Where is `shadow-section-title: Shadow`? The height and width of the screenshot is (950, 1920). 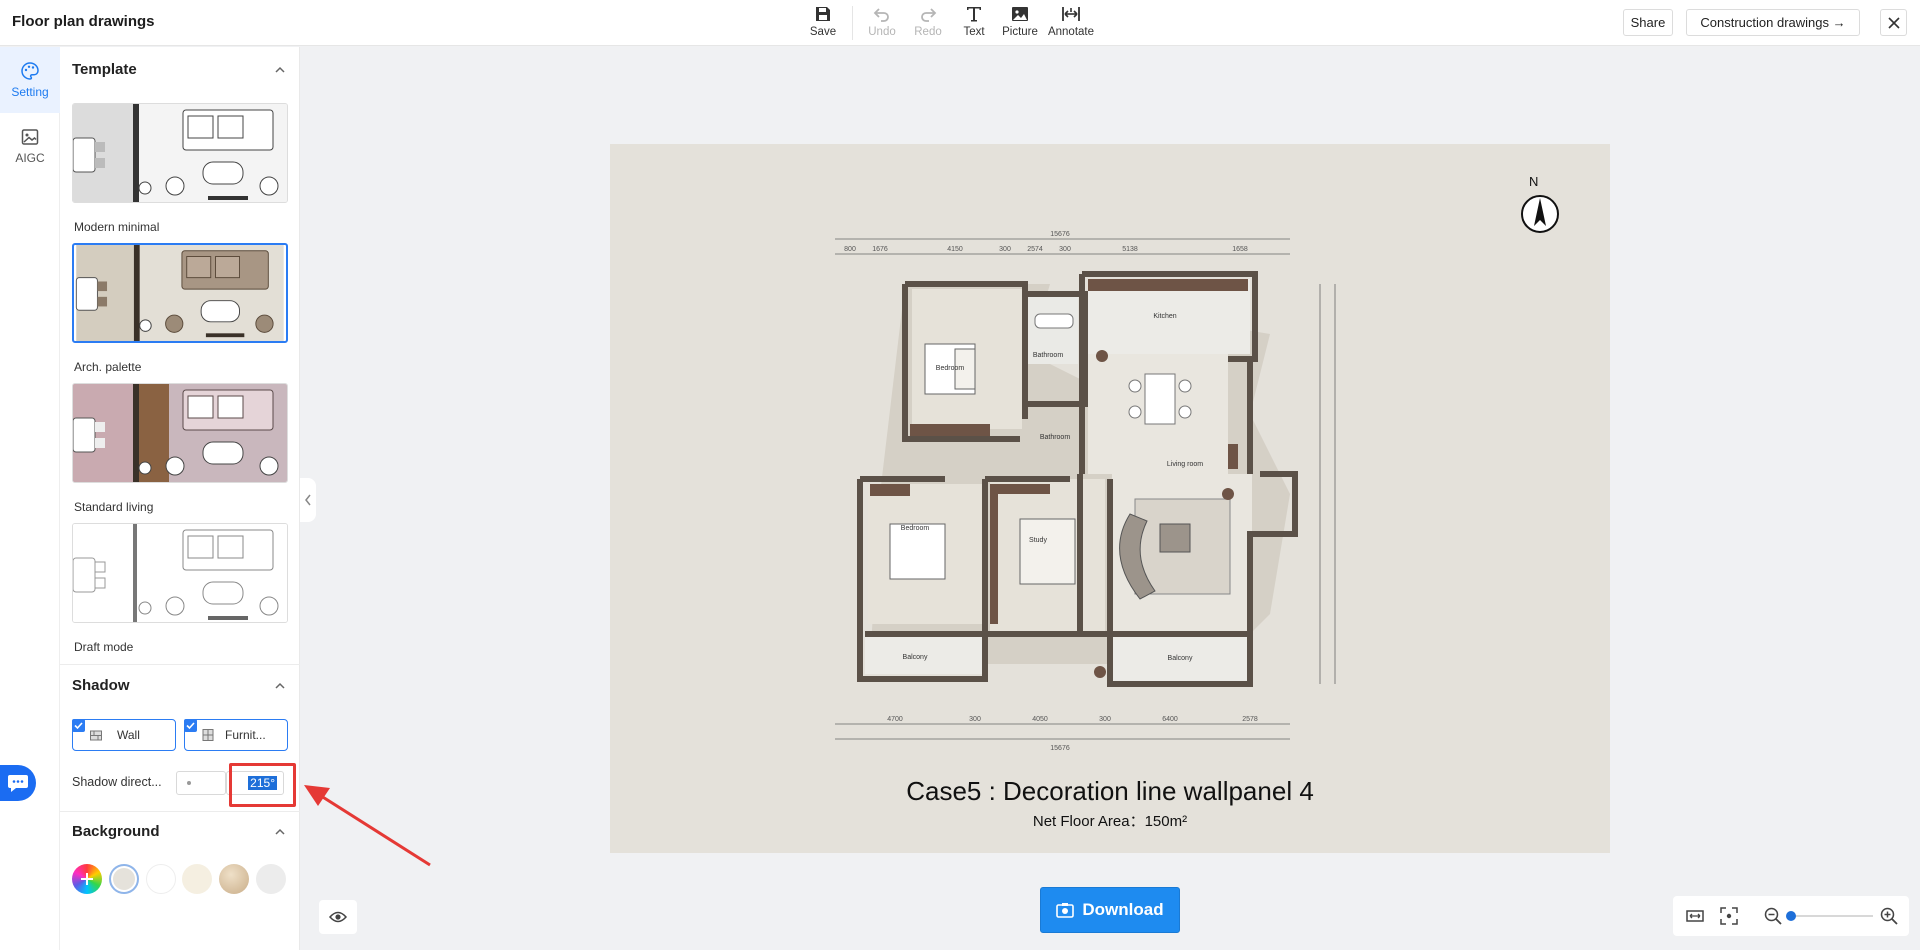
shadow-section-title: Shadow is located at coordinates (101, 685).